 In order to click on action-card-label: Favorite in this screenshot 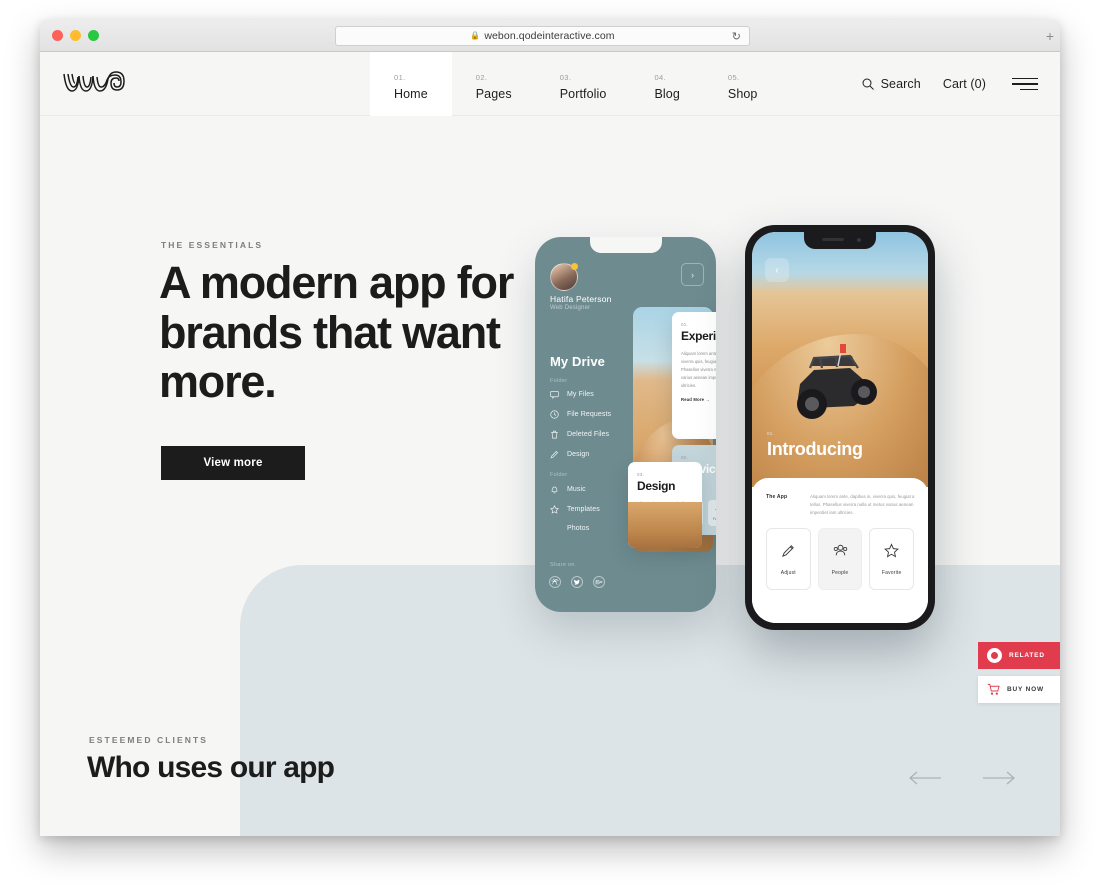, I will do `click(891, 572)`.